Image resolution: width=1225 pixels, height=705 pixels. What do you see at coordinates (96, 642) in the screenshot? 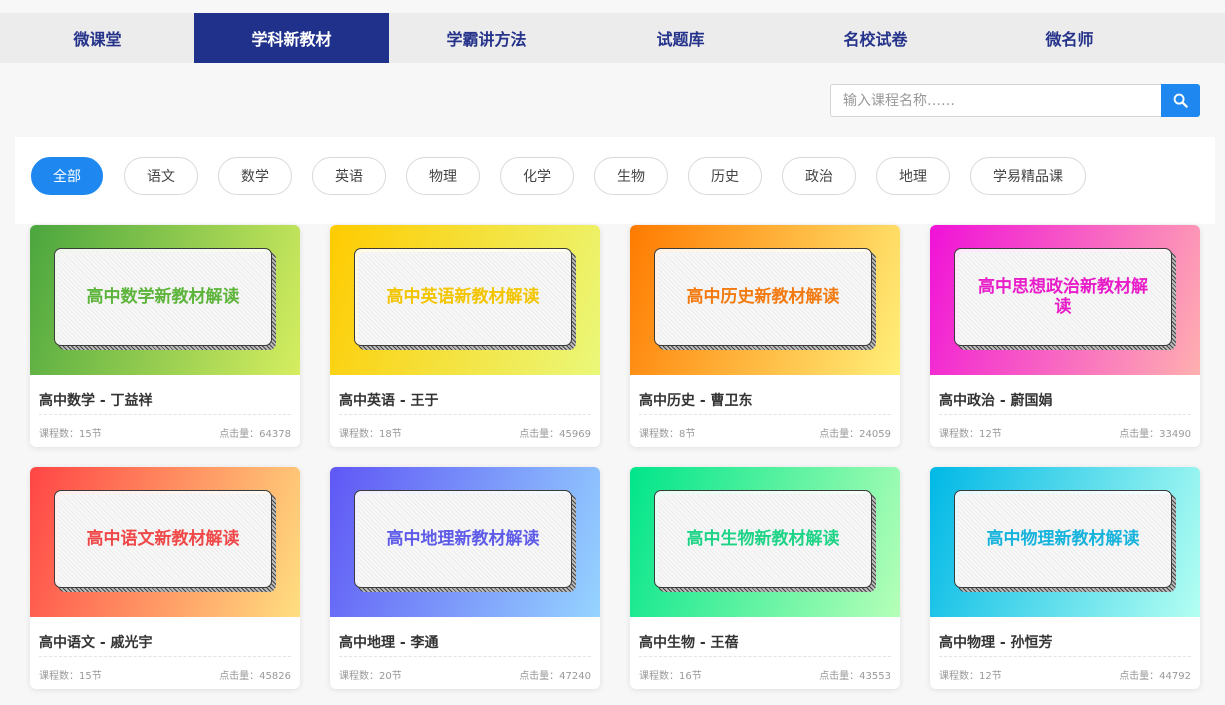
I see `card-title: 高中语文 - 戚光宇` at bounding box center [96, 642].